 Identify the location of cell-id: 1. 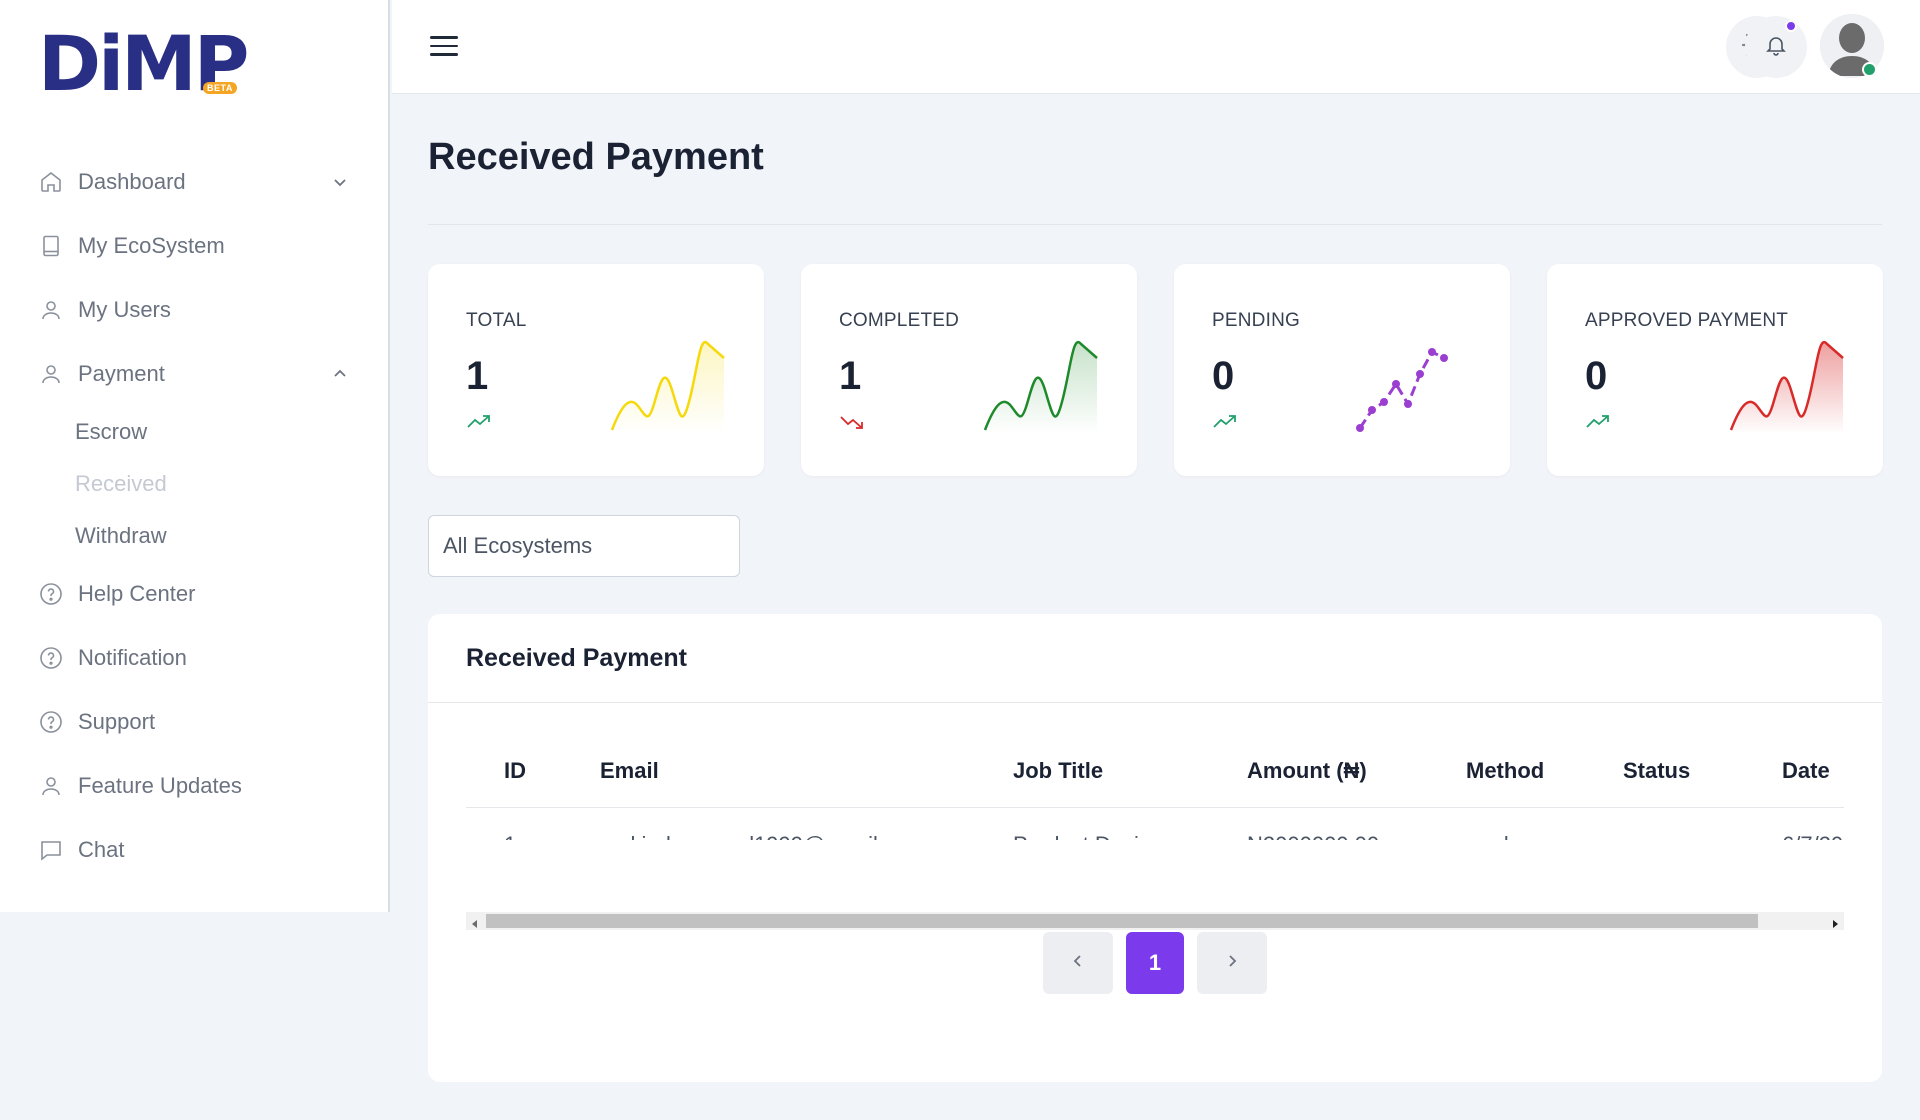
(510, 836).